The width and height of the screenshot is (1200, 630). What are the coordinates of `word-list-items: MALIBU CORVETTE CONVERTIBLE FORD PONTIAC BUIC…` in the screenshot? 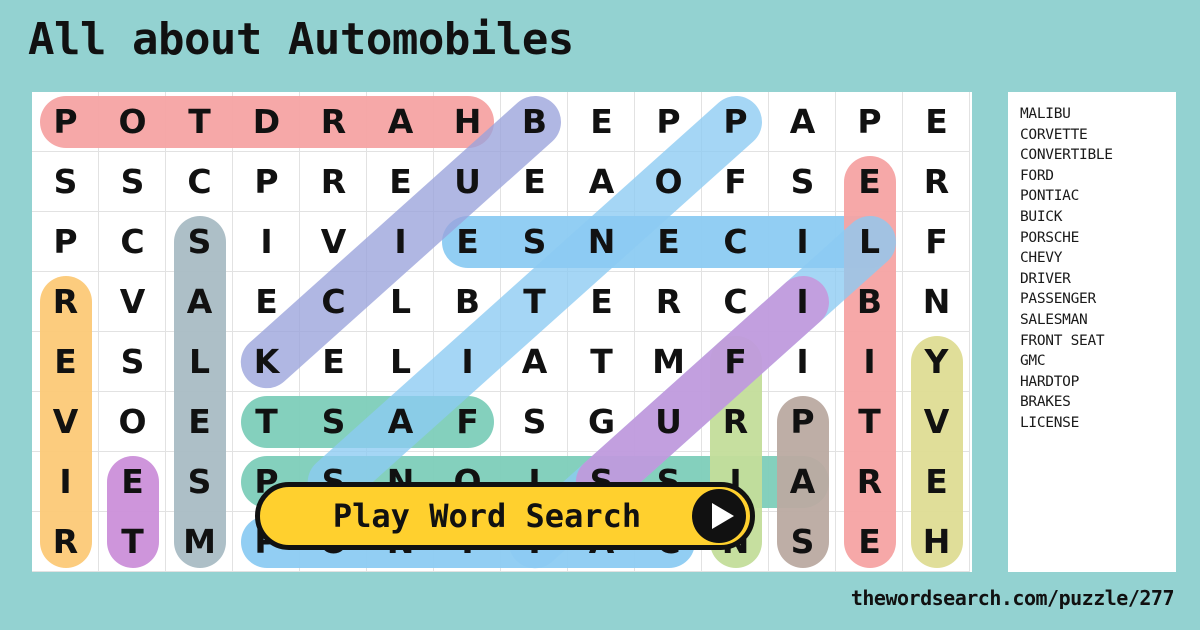 It's located at (1093, 269).